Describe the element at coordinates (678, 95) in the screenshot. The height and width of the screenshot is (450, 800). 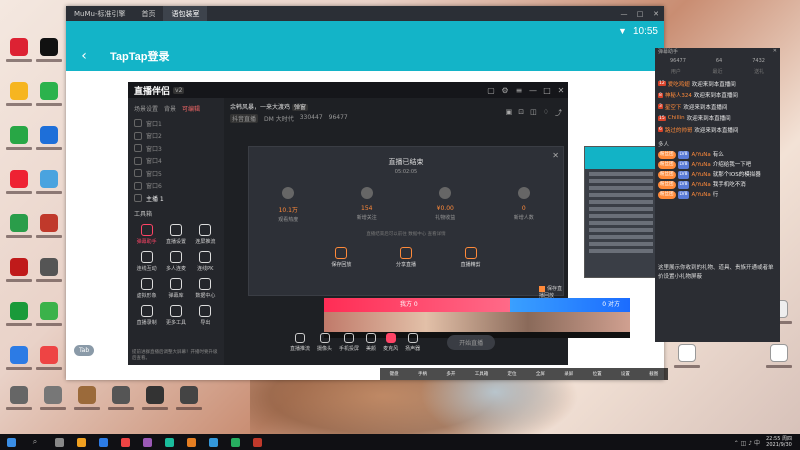
I see `user-name: 神秘人324` at that location.